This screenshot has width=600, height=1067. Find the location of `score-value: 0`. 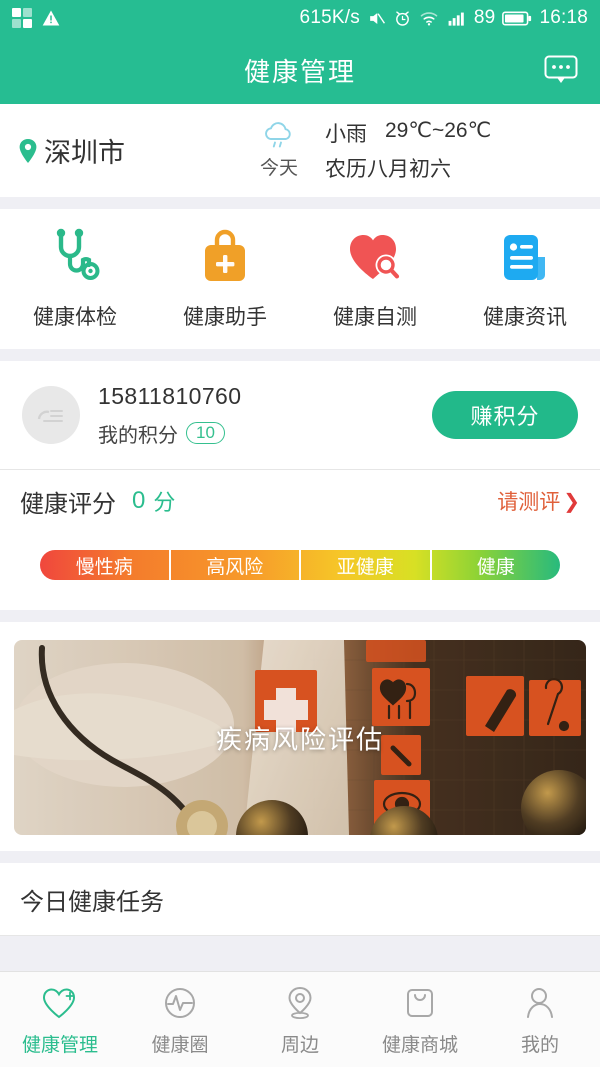

score-value: 0 is located at coordinates (139, 500).